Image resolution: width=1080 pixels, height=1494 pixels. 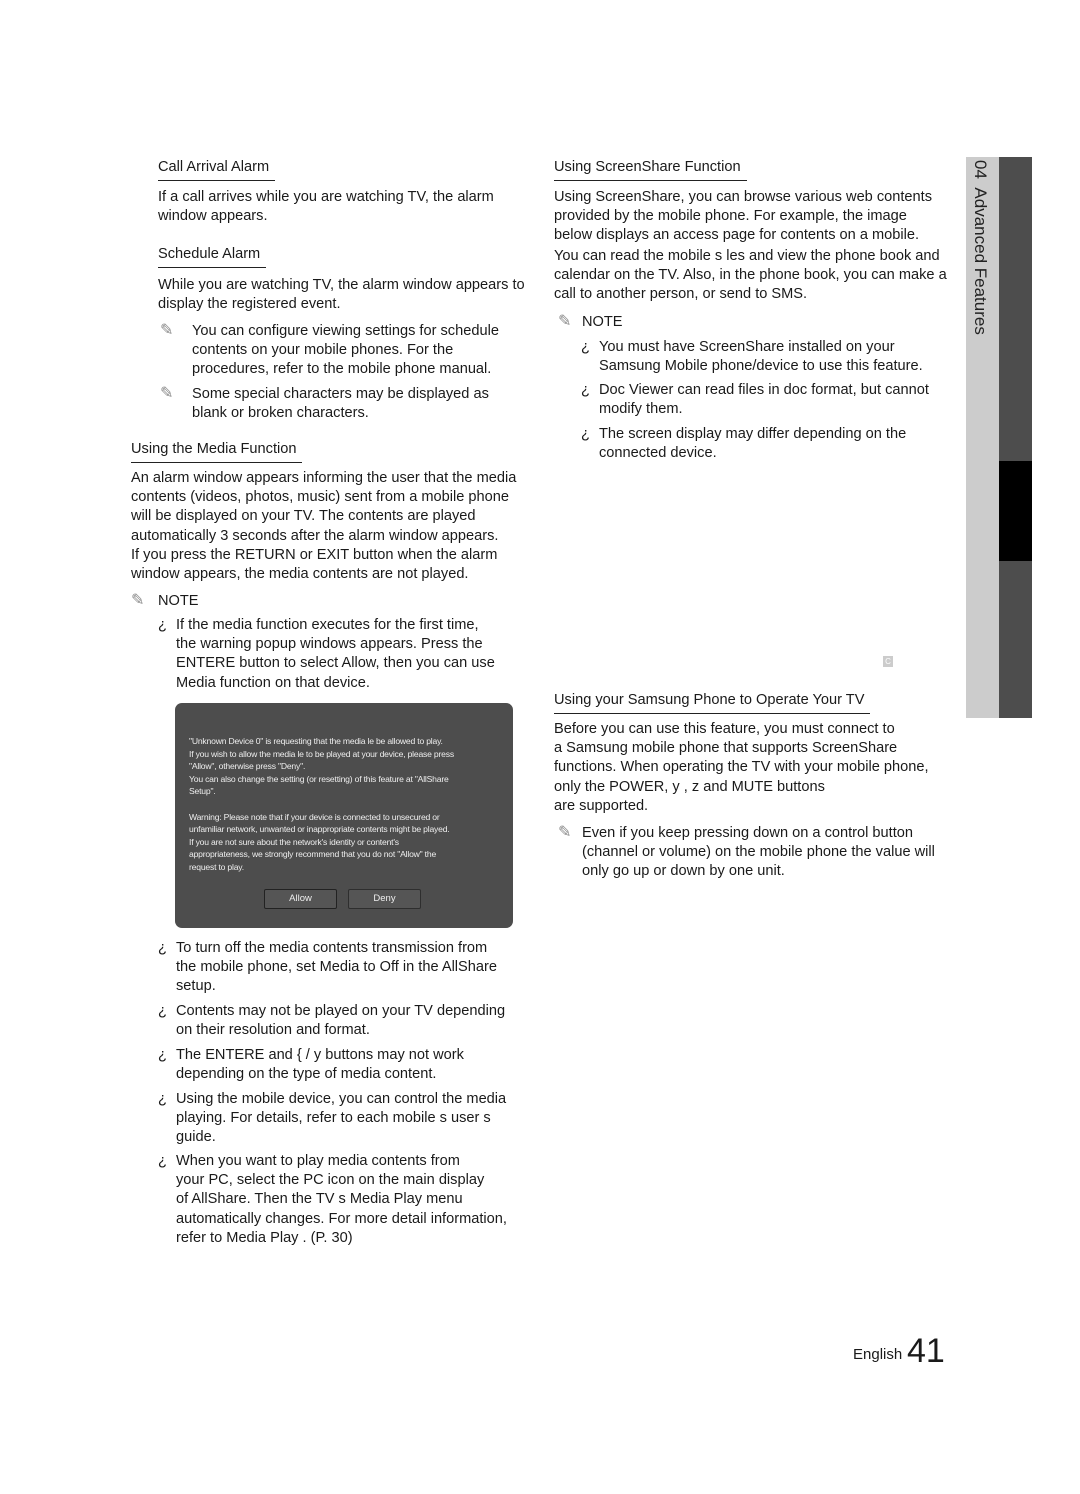 I want to click on footer-language: English, so click(x=878, y=1354).